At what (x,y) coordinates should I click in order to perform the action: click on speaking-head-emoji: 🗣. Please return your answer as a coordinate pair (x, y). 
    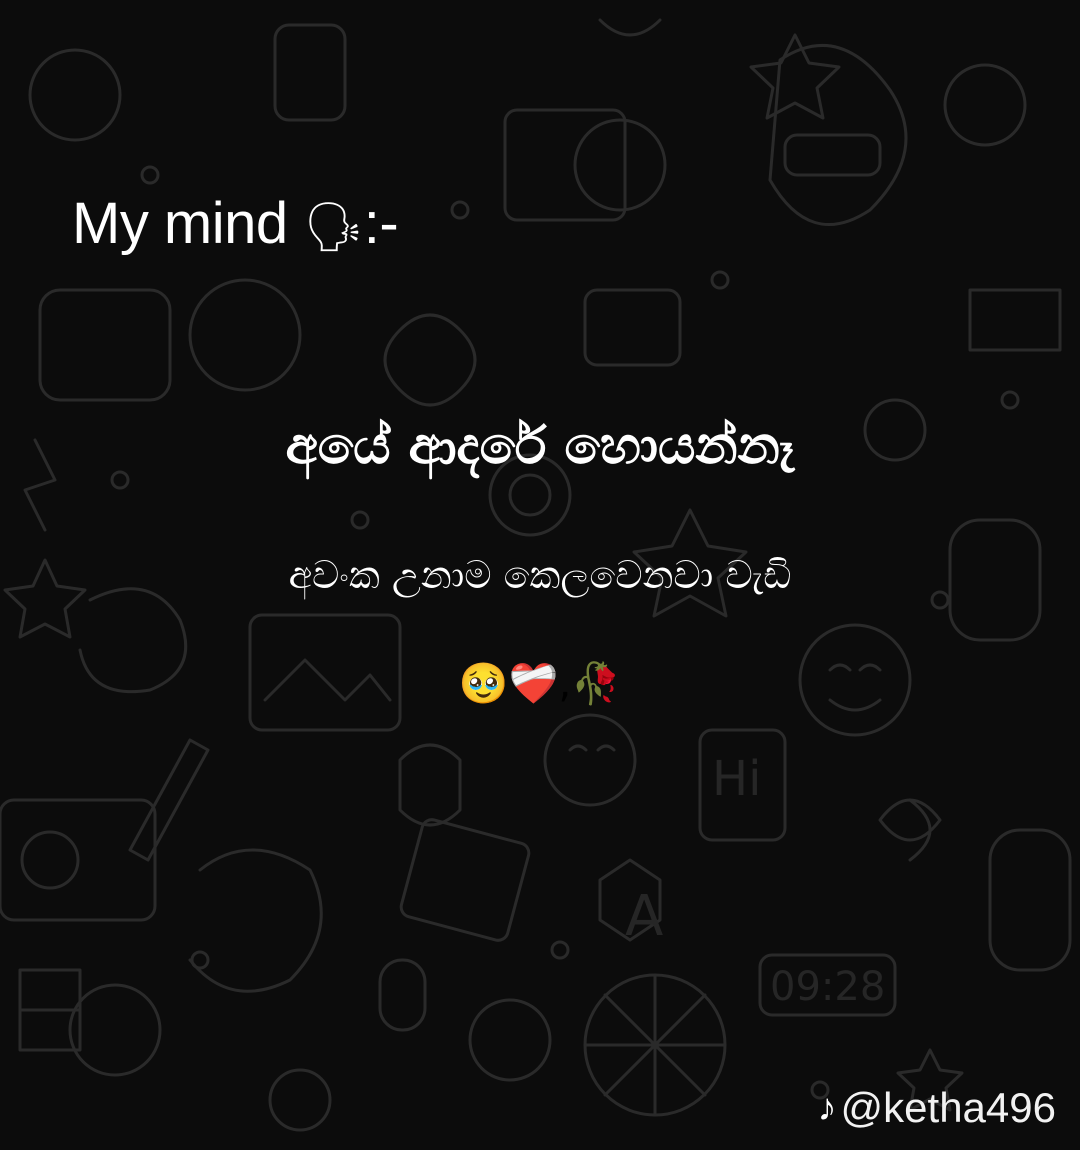
    Looking at the image, I should click on (333, 227).